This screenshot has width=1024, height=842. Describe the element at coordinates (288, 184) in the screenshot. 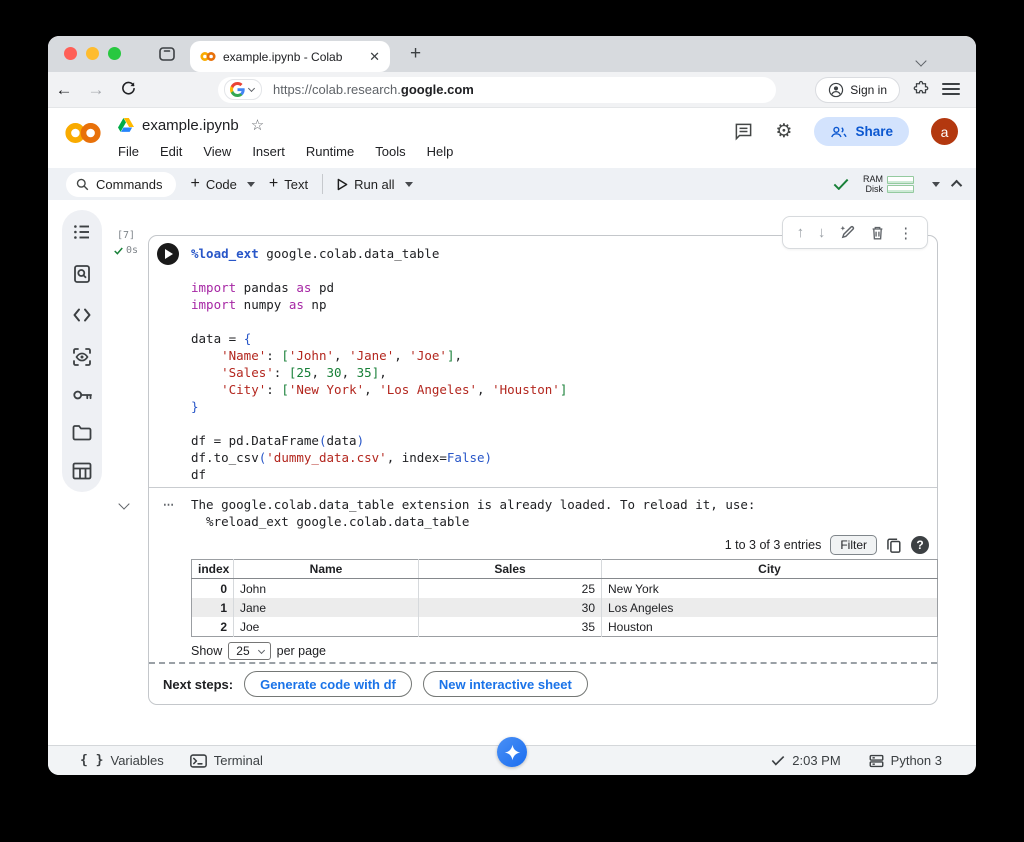

I see `add-text-button: + Text` at that location.